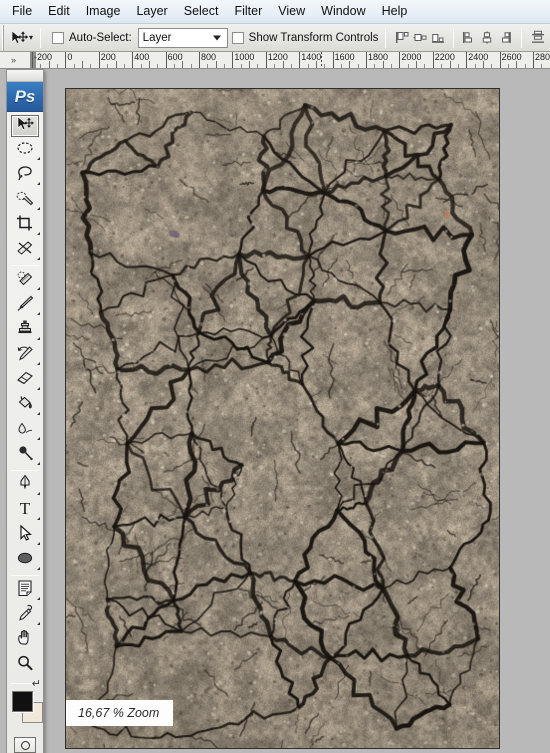  Describe the element at coordinates (25, 485) in the screenshot. I see `tool-pen-tool` at that location.